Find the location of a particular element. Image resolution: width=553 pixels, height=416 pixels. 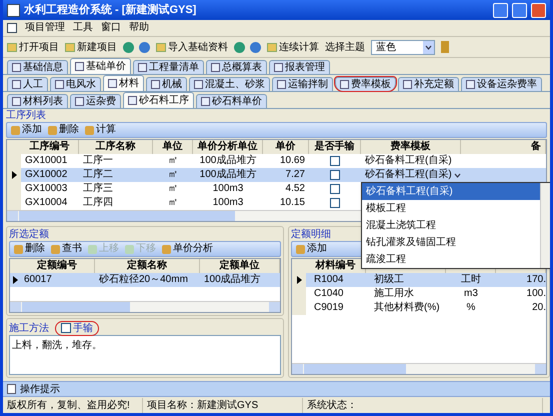

method-textarea: 上料，翻洗，堆存。 is located at coordinates (145, 355).